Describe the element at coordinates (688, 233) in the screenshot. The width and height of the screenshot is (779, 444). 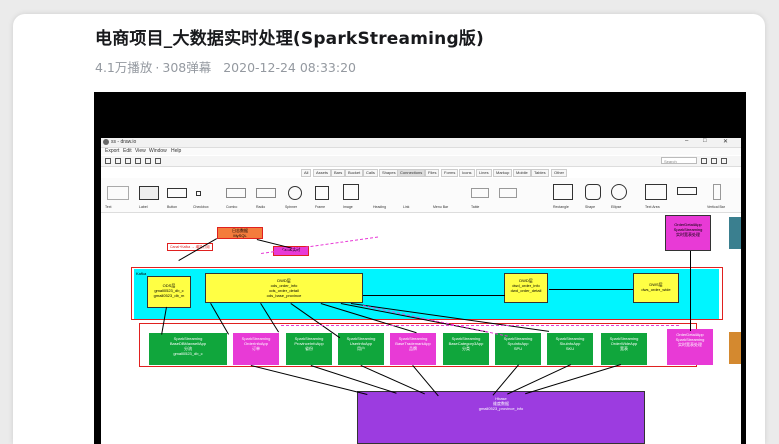
I see `order-wide-app-box: OrderDetailApp SparkStreaming 实时宽表处理` at that location.